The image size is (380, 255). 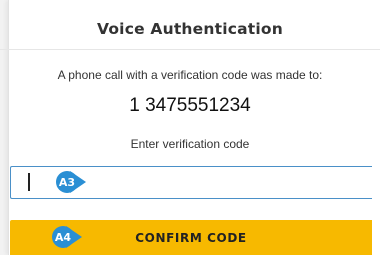 What do you see at coordinates (190, 144) in the screenshot?
I see `code-label: Enter verification code` at bounding box center [190, 144].